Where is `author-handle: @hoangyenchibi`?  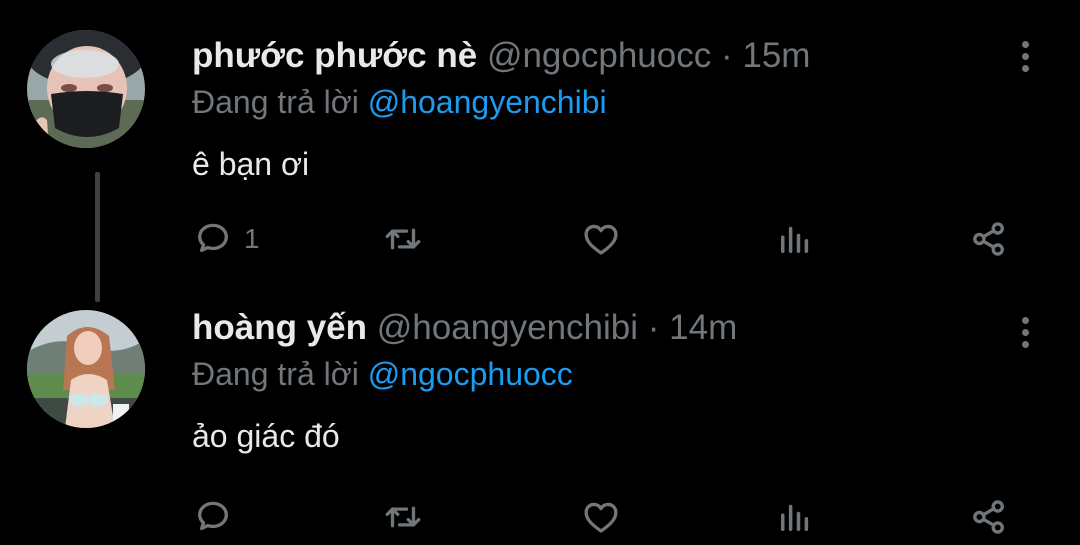
author-handle: @hoangyenchibi is located at coordinates (507, 327).